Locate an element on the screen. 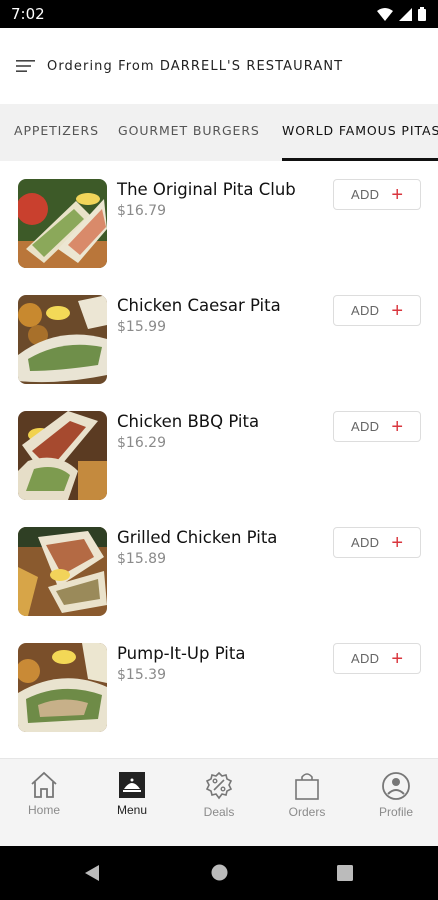 Image resolution: width=438 pixels, height=900 pixels. item-price: $15.89 is located at coordinates (141, 559).